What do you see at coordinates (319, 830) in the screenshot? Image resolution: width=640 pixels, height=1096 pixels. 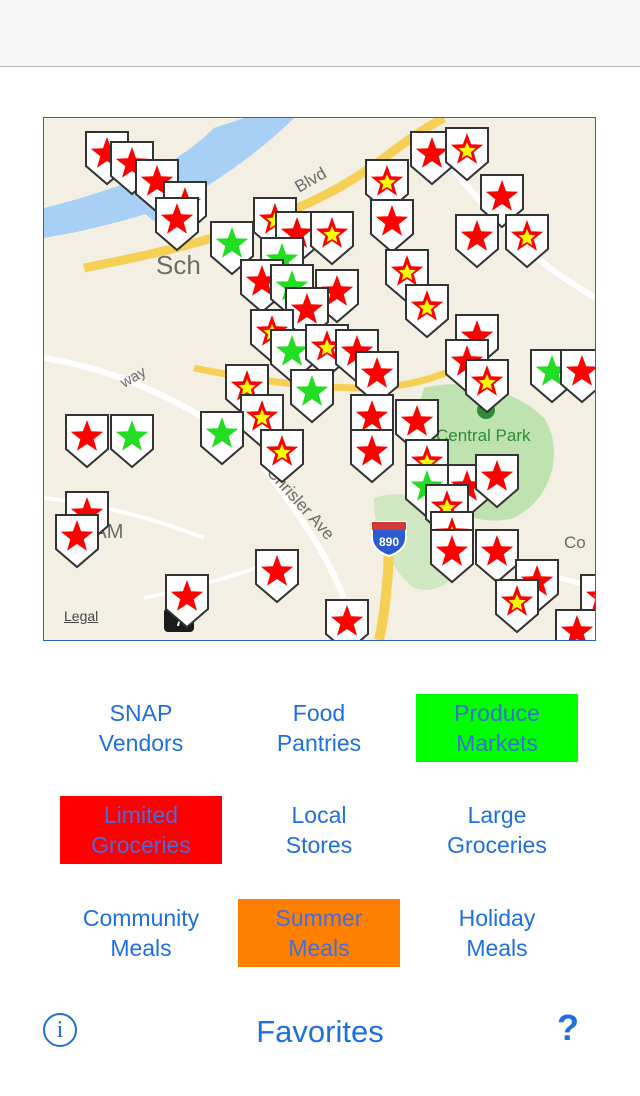 I see `category-button-local-stores: Local Stores` at bounding box center [319, 830].